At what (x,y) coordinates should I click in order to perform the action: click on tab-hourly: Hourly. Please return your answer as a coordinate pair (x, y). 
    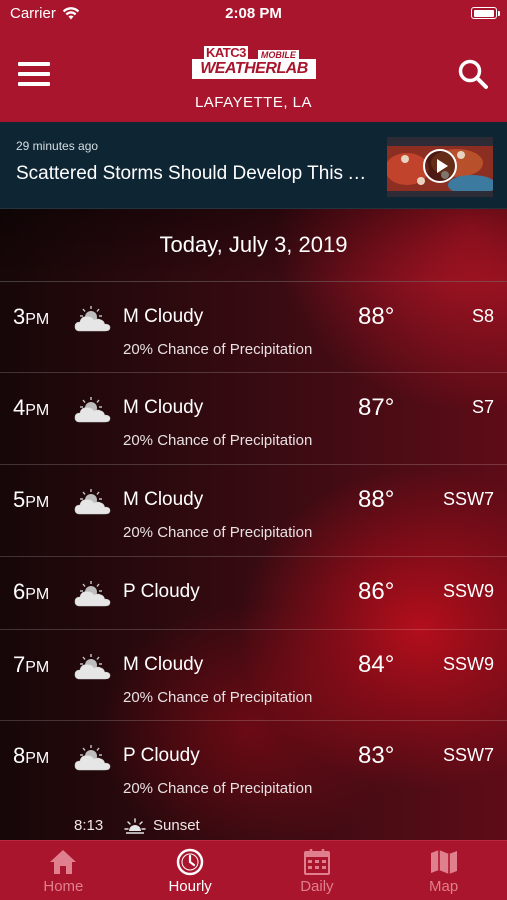
    Looking at the image, I should click on (190, 870).